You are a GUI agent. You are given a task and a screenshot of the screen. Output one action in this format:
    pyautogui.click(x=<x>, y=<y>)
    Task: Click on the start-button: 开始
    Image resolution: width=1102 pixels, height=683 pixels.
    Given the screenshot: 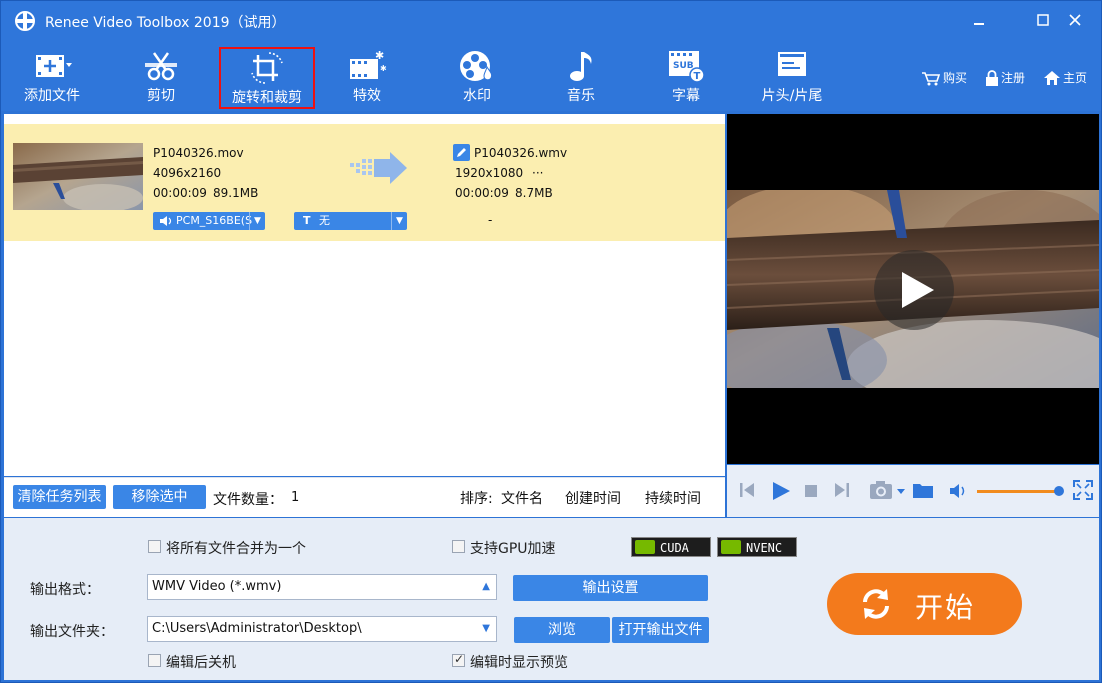 What is the action you would take?
    pyautogui.click(x=924, y=604)
    